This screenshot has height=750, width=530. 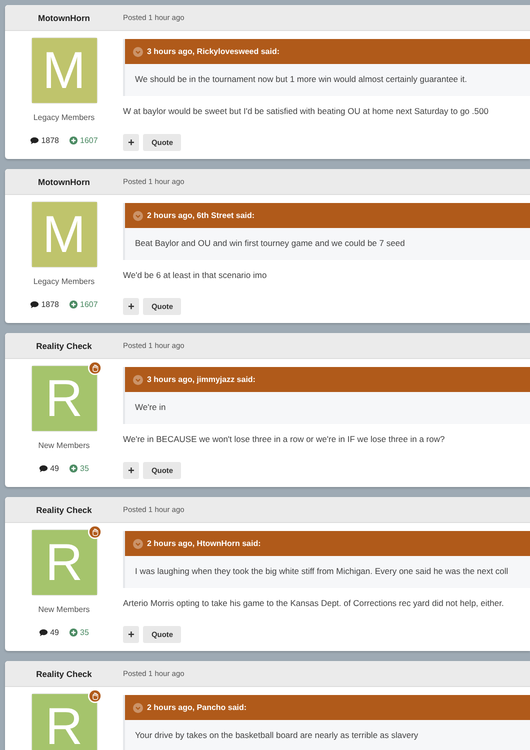 I want to click on quote-text: We should be in the tournament now but 1 more win would almost certainly guarantee it., so click(x=301, y=79).